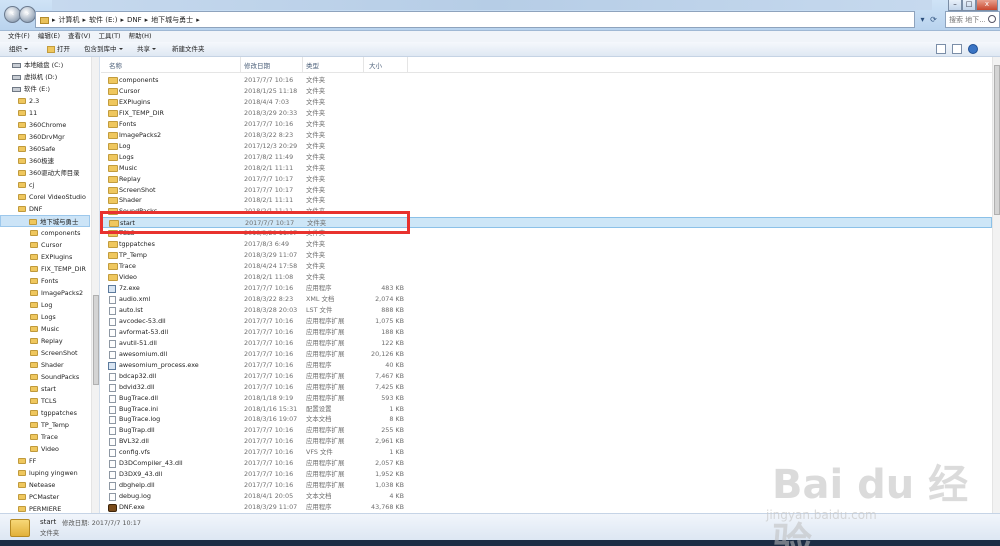 This screenshot has height=546, width=1000. I want to click on forward-button: ›, so click(27, 14).